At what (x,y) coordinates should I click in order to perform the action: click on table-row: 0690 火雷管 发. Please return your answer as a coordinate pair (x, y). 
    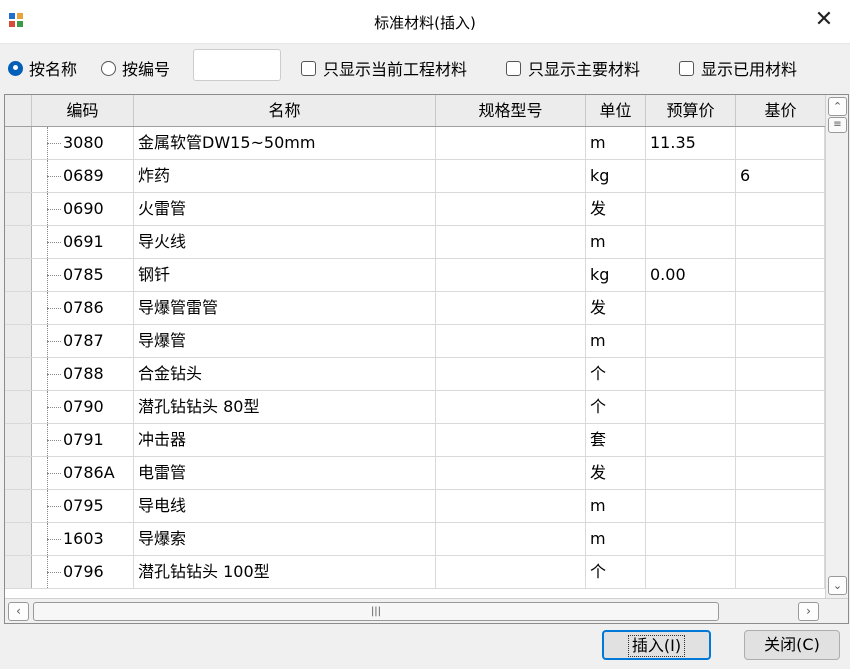
    Looking at the image, I should click on (415, 209).